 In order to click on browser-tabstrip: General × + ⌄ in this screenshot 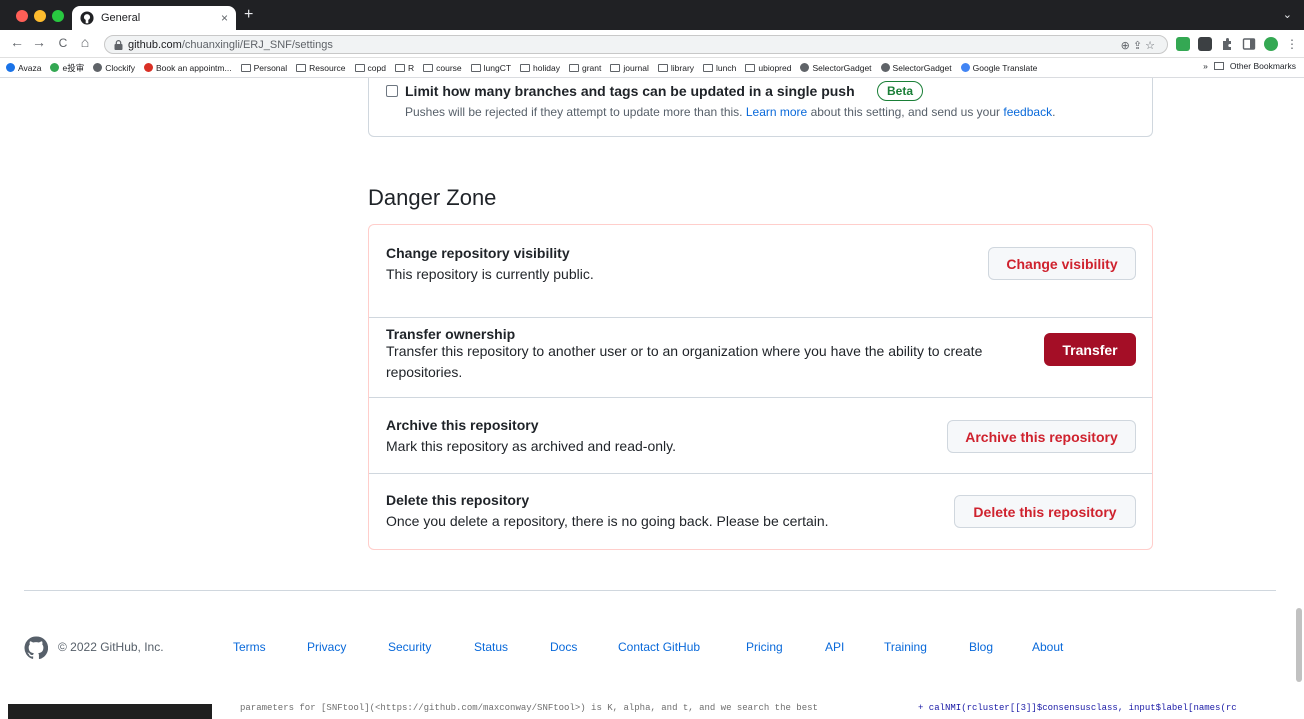, I will do `click(652, 15)`.